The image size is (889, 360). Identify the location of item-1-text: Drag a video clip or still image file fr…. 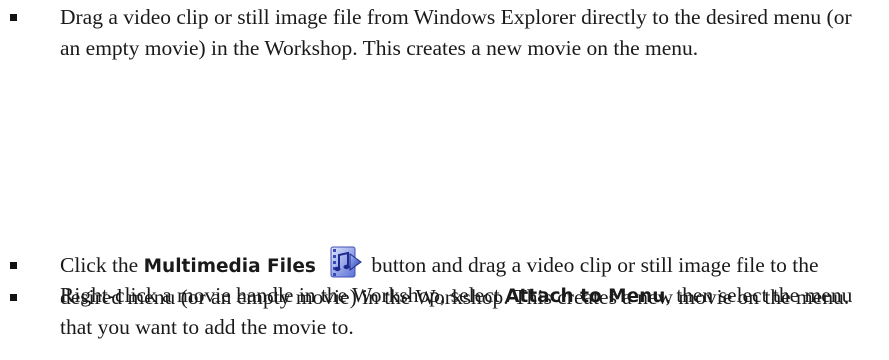
(456, 32).